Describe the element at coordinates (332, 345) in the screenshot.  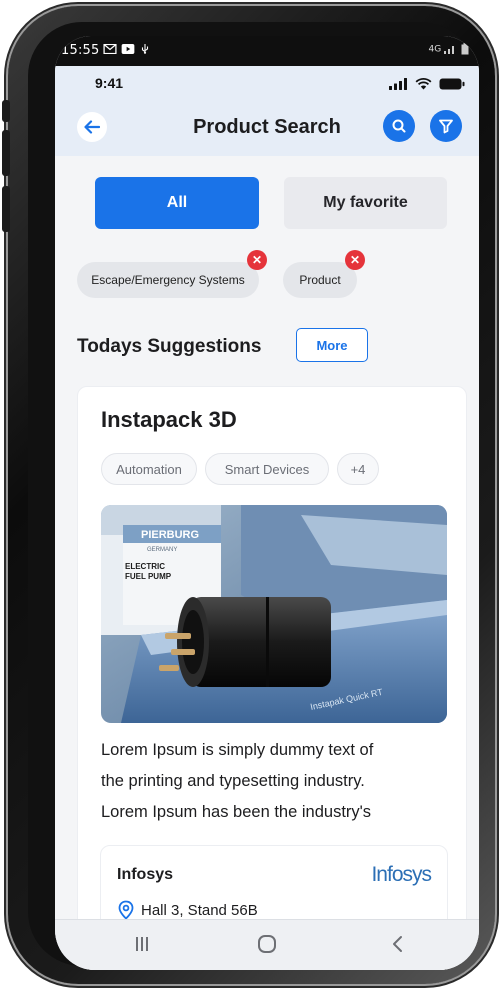
I see `more-button: More` at that location.